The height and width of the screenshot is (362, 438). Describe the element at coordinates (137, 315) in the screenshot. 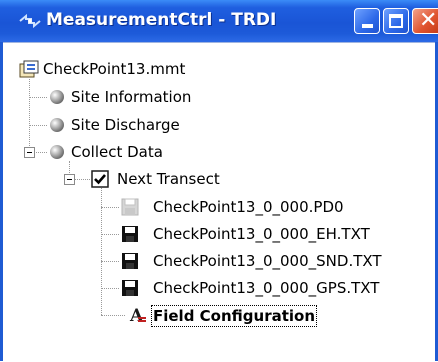

I see `config-A-icon: A` at that location.